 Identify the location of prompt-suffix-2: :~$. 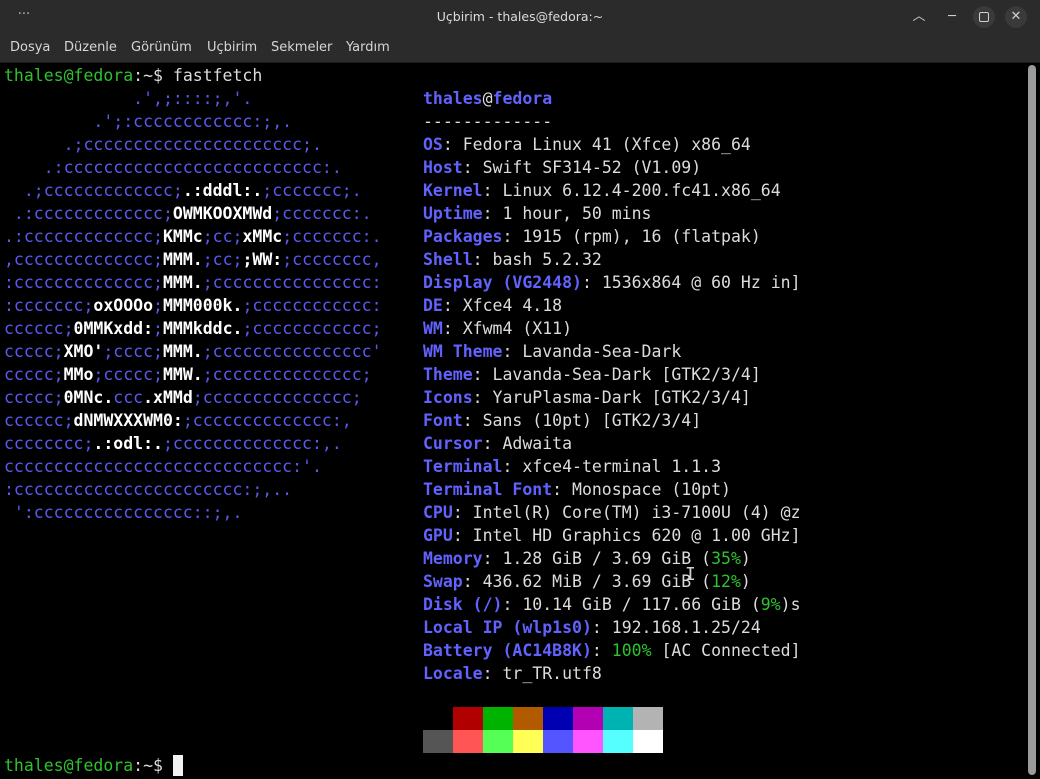
(153, 765).